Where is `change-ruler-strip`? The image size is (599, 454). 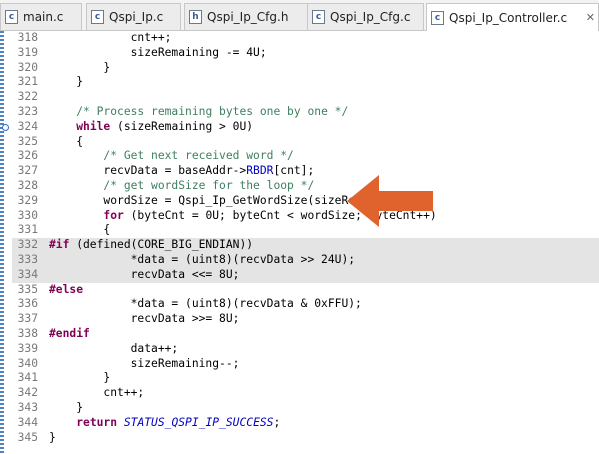
change-ruler-strip is located at coordinates (2, 242).